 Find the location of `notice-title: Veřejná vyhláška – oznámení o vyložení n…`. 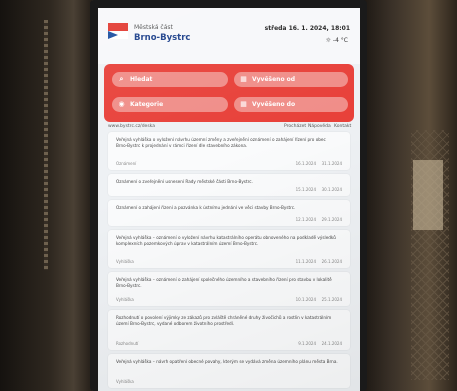

notice-title: Veřejná vyhláška – oznámení o vyložení n… is located at coordinates (226, 240).